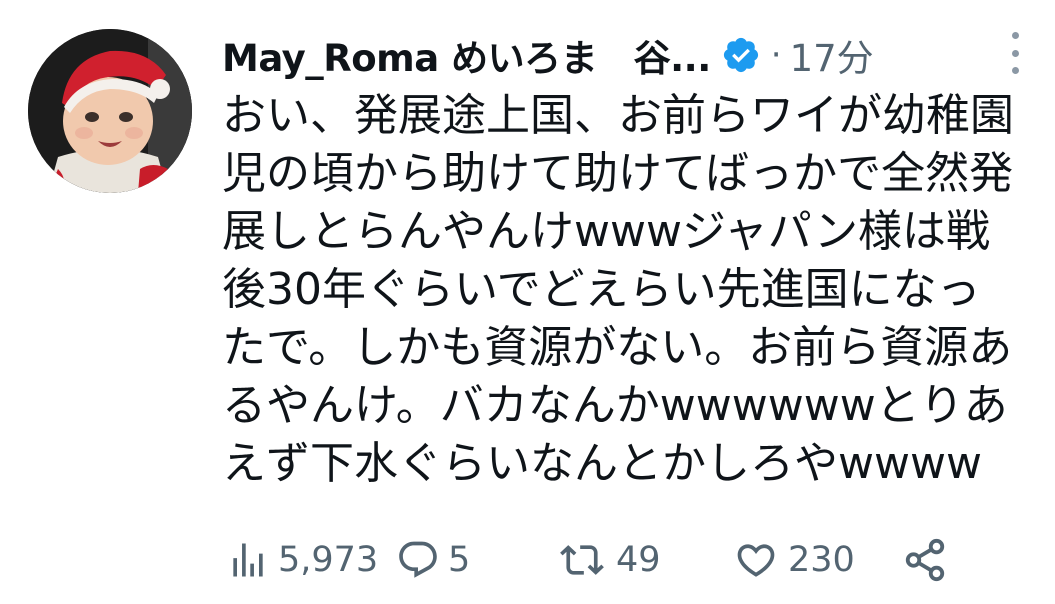 The image size is (1055, 604). Describe the element at coordinates (418, 559) in the screenshot. I see `reply-icon` at that location.